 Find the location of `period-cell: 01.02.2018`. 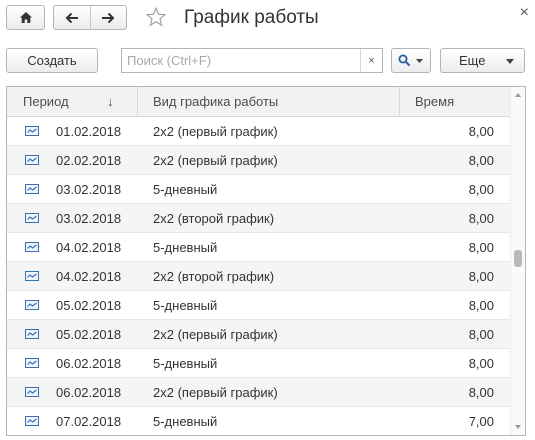

period-cell: 01.02.2018 is located at coordinates (89, 131).